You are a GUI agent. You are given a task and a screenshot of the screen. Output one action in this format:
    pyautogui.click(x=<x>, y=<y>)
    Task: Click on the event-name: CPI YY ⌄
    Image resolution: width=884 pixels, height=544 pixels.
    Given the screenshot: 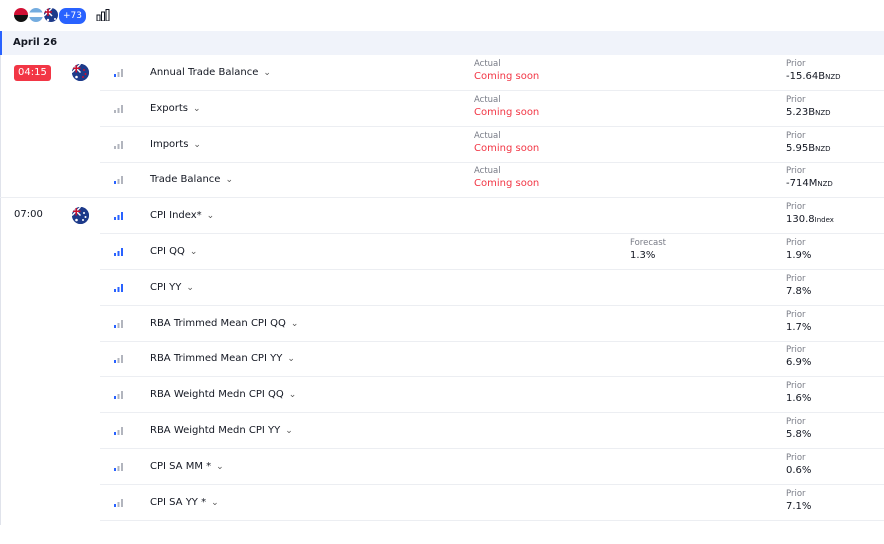 What is the action you would take?
    pyautogui.click(x=172, y=287)
    